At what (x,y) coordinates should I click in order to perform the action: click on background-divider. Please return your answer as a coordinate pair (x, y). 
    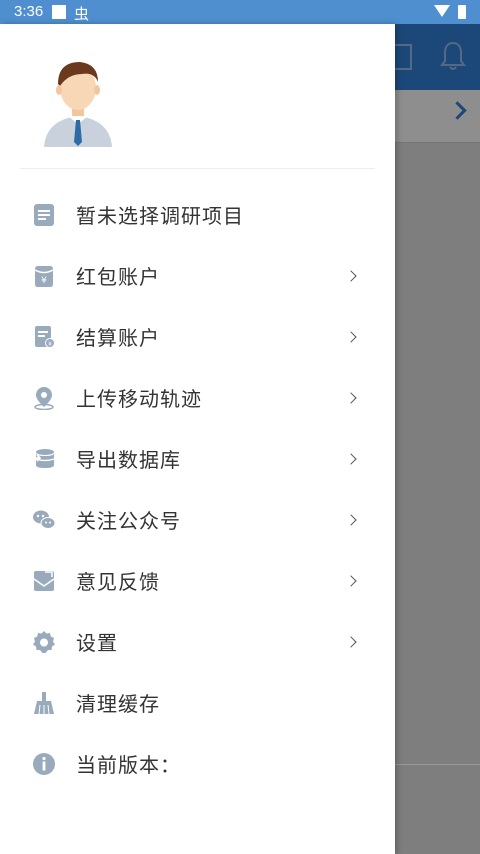
    Looking at the image, I should click on (437, 764).